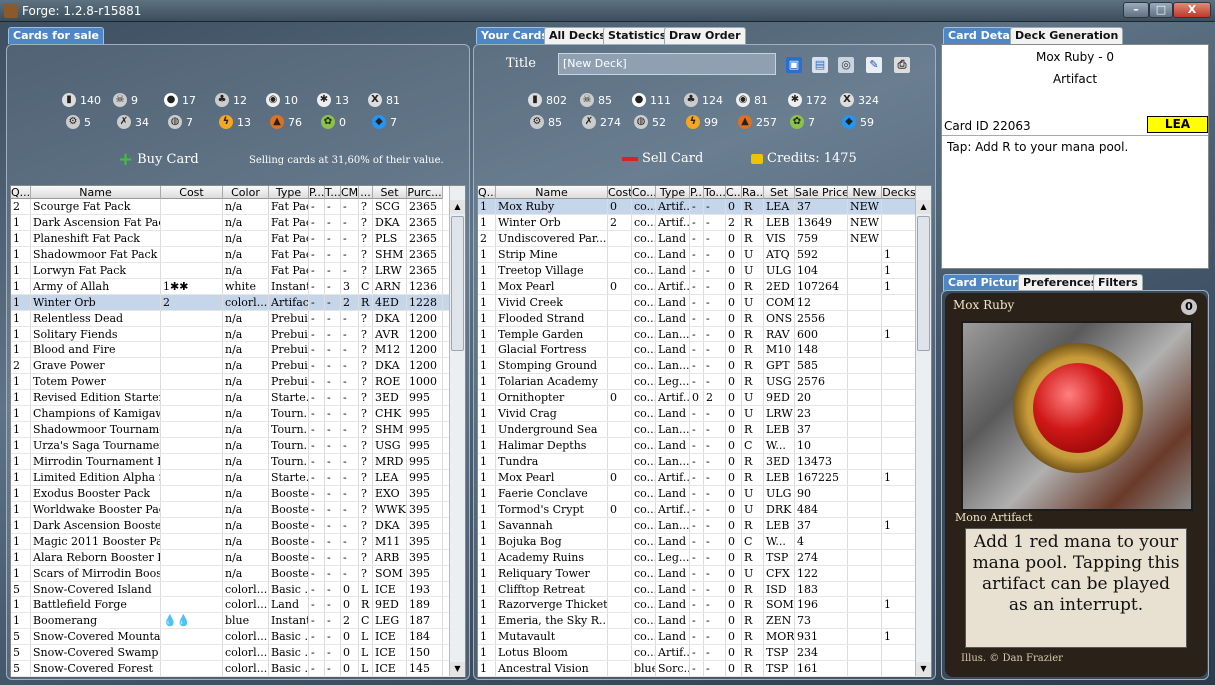 This screenshot has height=685, width=1215. I want to click on table-row: 1 Ornithopter 0 co... Artif... 0 2 0 U 9ED 20, so click(704, 398).